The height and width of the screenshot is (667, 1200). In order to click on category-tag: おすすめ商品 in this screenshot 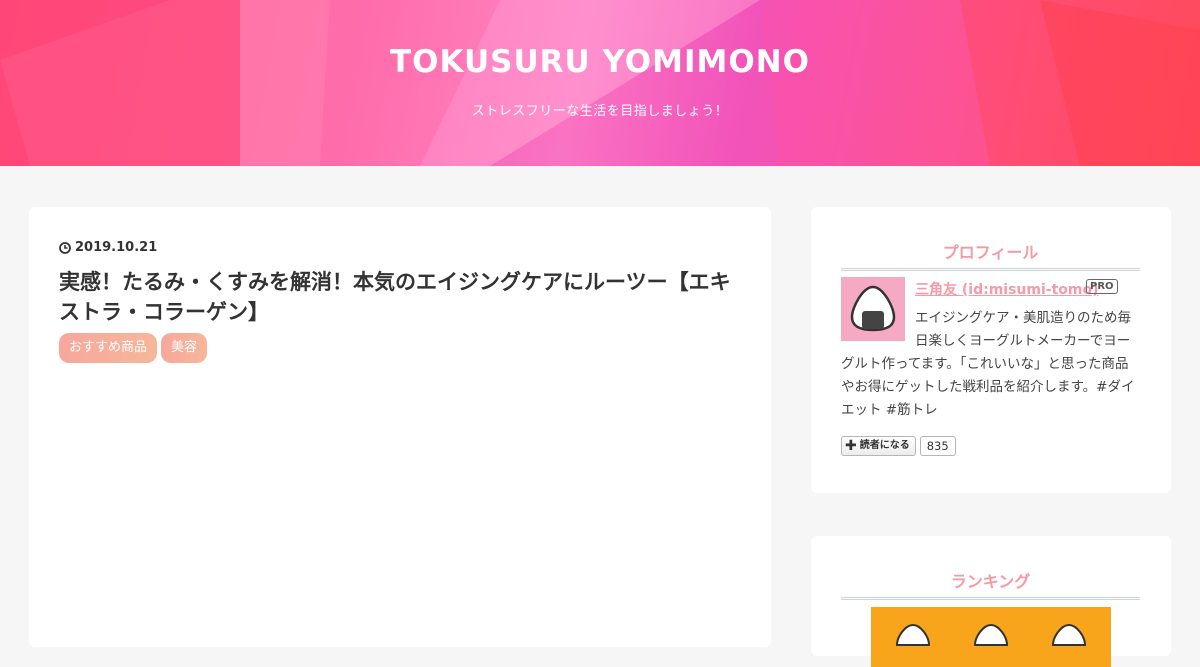, I will do `click(108, 348)`.